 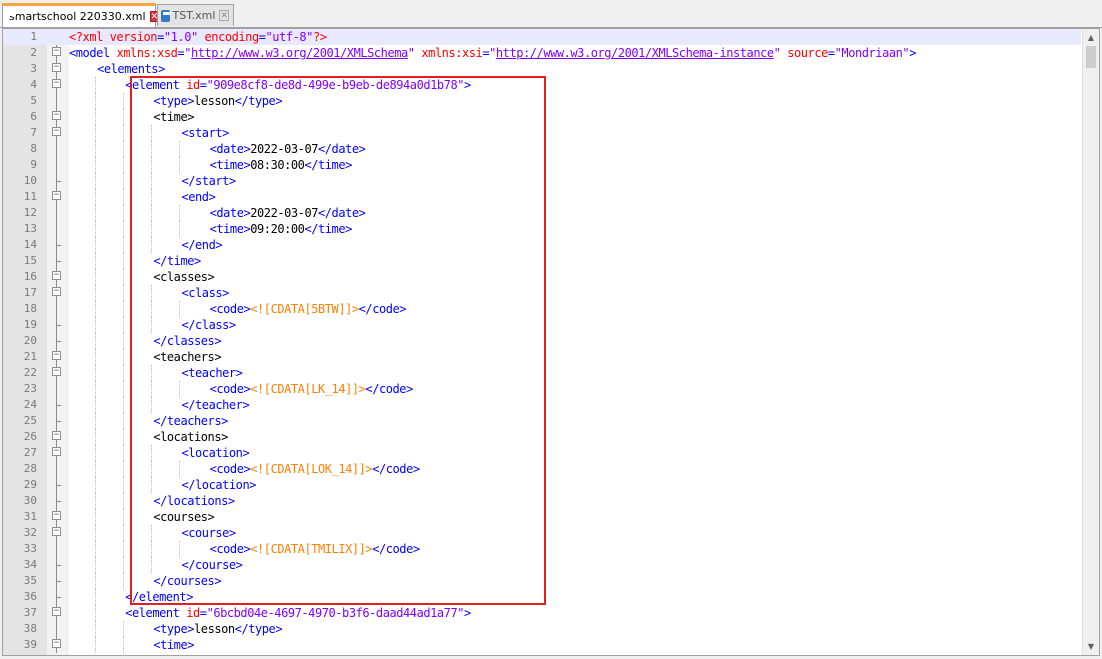 I want to click on code-line: 10 </start>, so click(x=542, y=181).